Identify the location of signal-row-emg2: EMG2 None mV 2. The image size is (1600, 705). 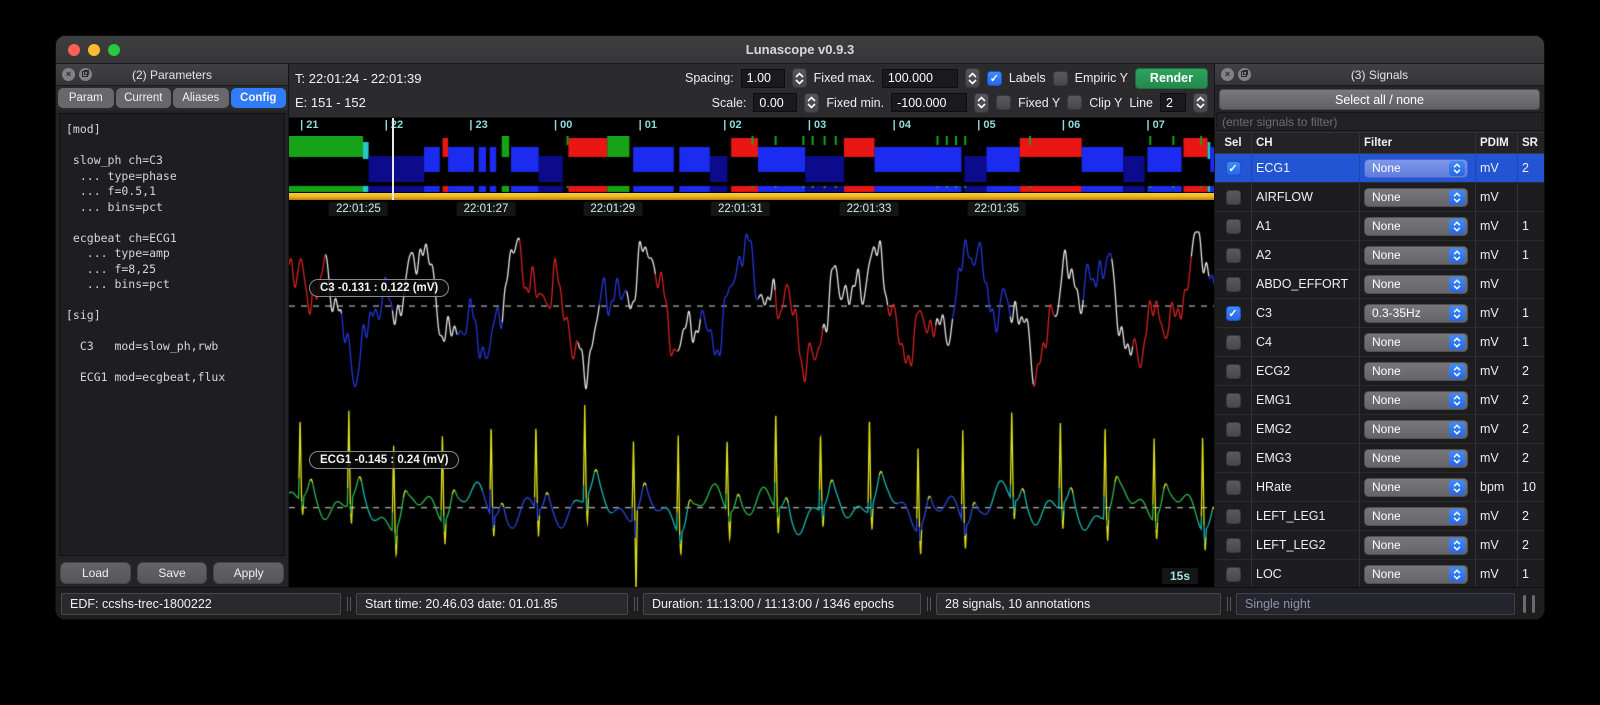
(1379, 429).